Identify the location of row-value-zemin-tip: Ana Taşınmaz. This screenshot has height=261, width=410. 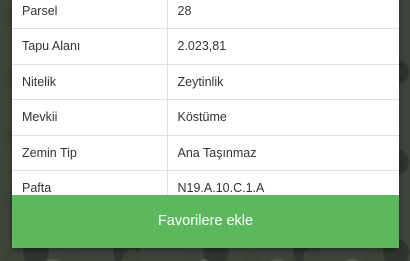
(283, 153).